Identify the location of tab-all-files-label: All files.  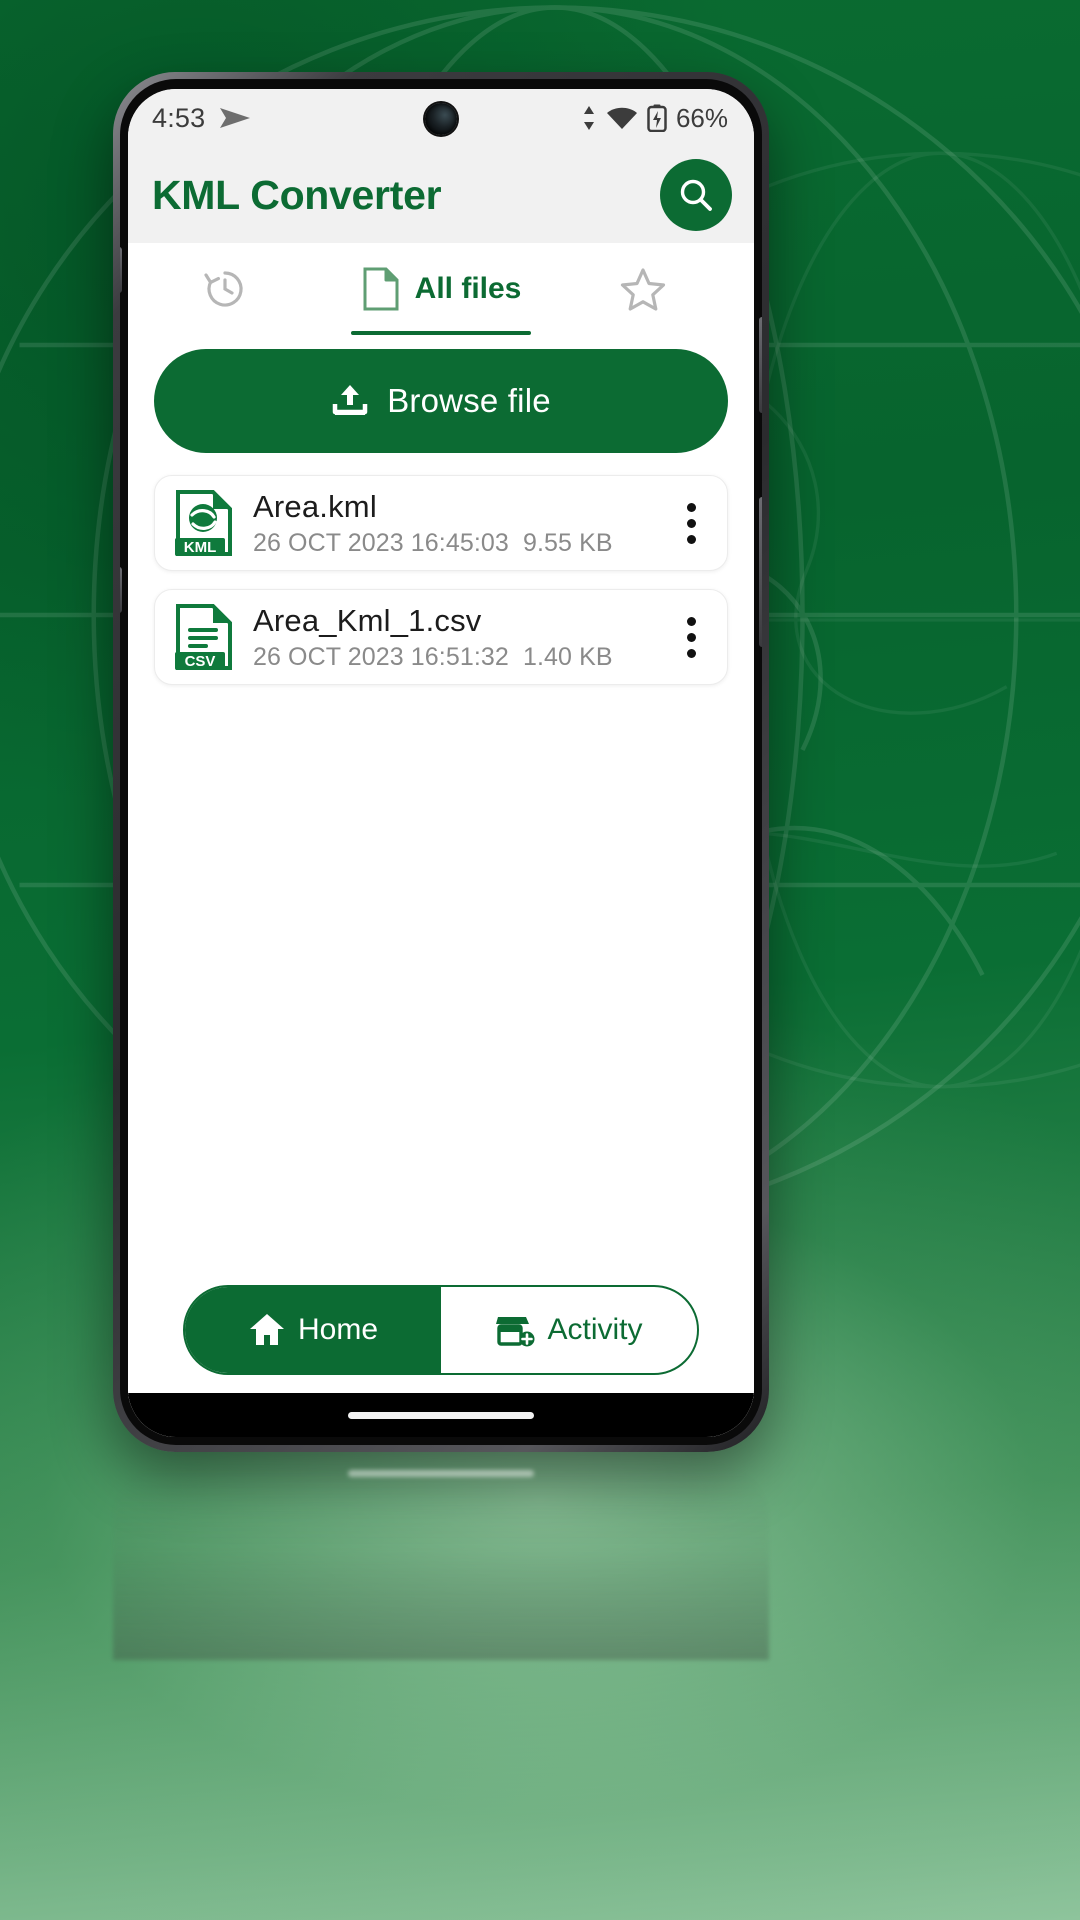
(468, 288).